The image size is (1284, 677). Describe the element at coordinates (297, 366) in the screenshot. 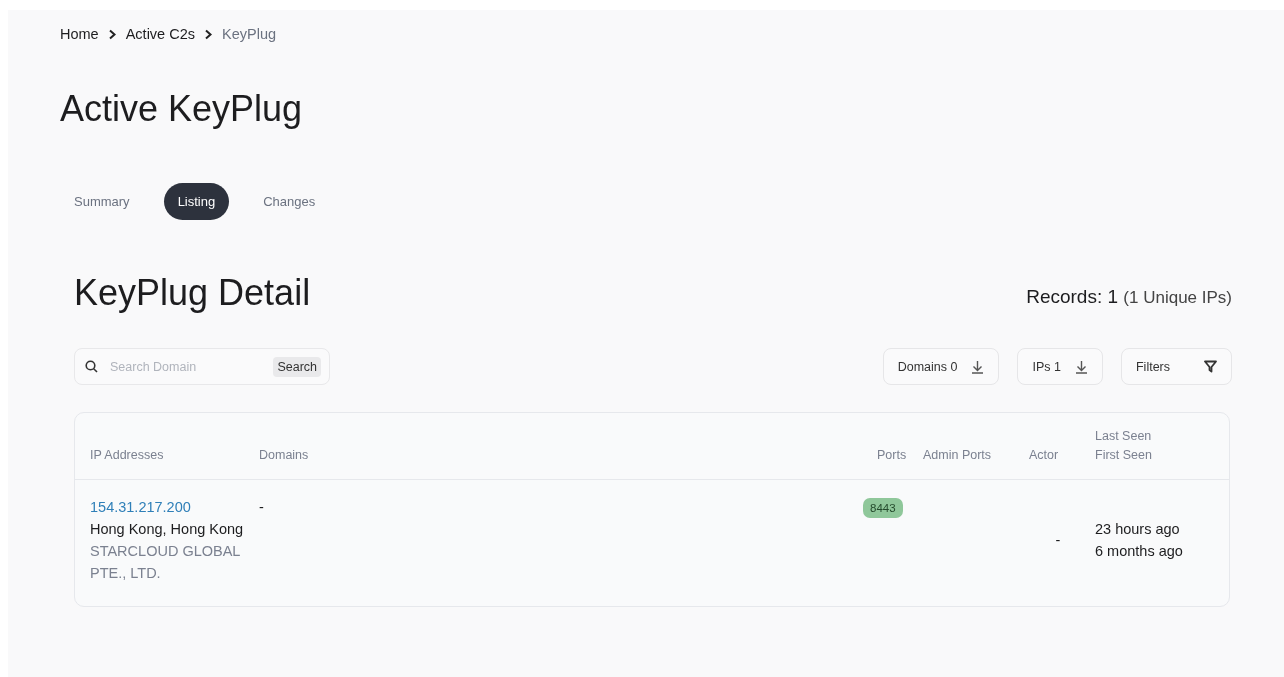

I see `search-button: Search` at that location.